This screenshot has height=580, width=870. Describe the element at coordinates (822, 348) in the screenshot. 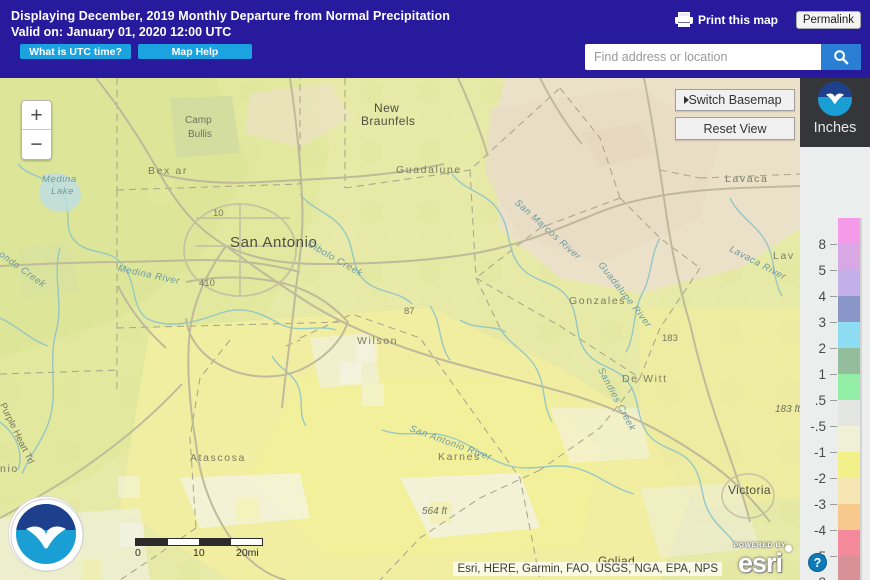

I see `legend-tick-value: 2` at that location.